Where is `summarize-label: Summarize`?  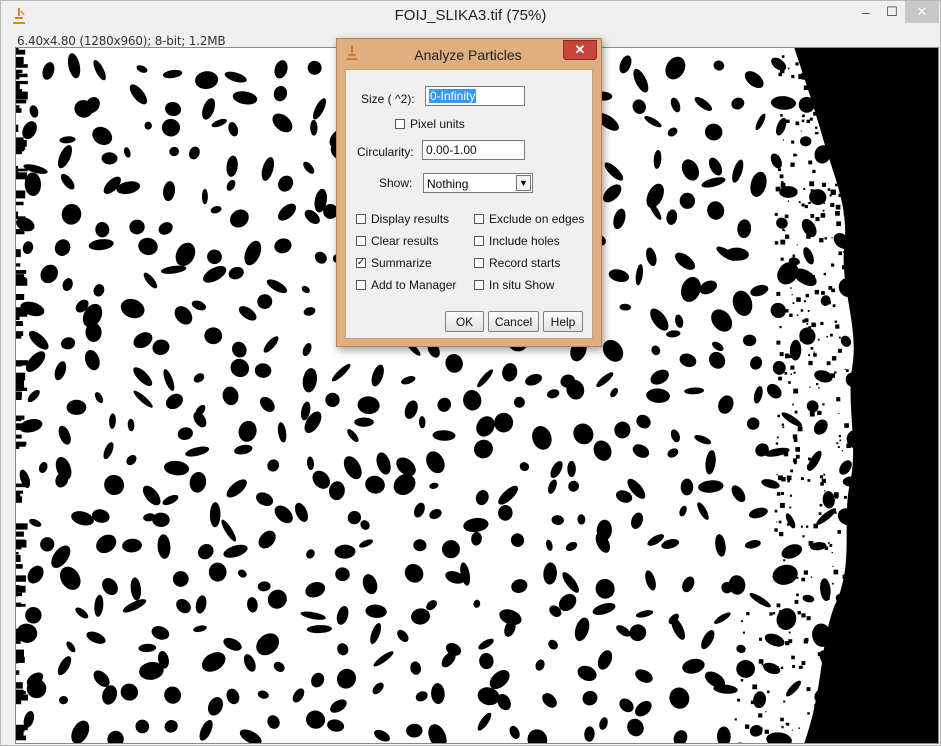 summarize-label: Summarize is located at coordinates (401, 263).